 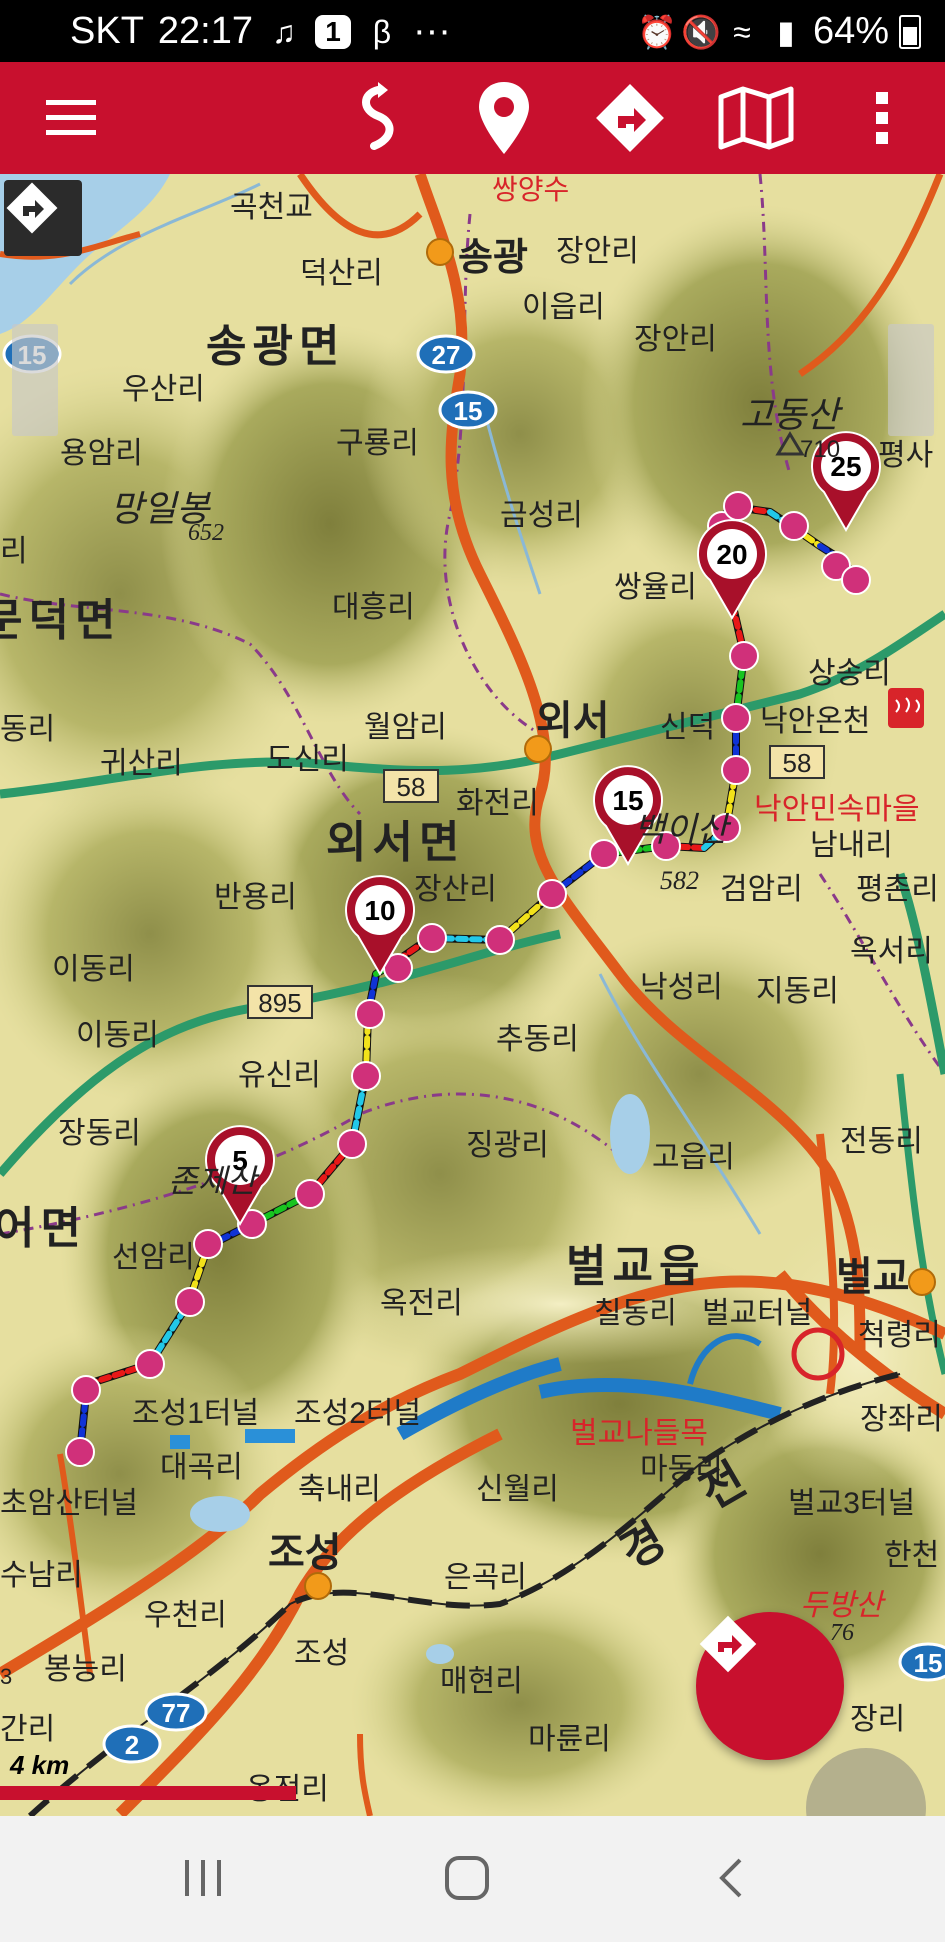 I want to click on more-options-button, so click(x=882, y=118).